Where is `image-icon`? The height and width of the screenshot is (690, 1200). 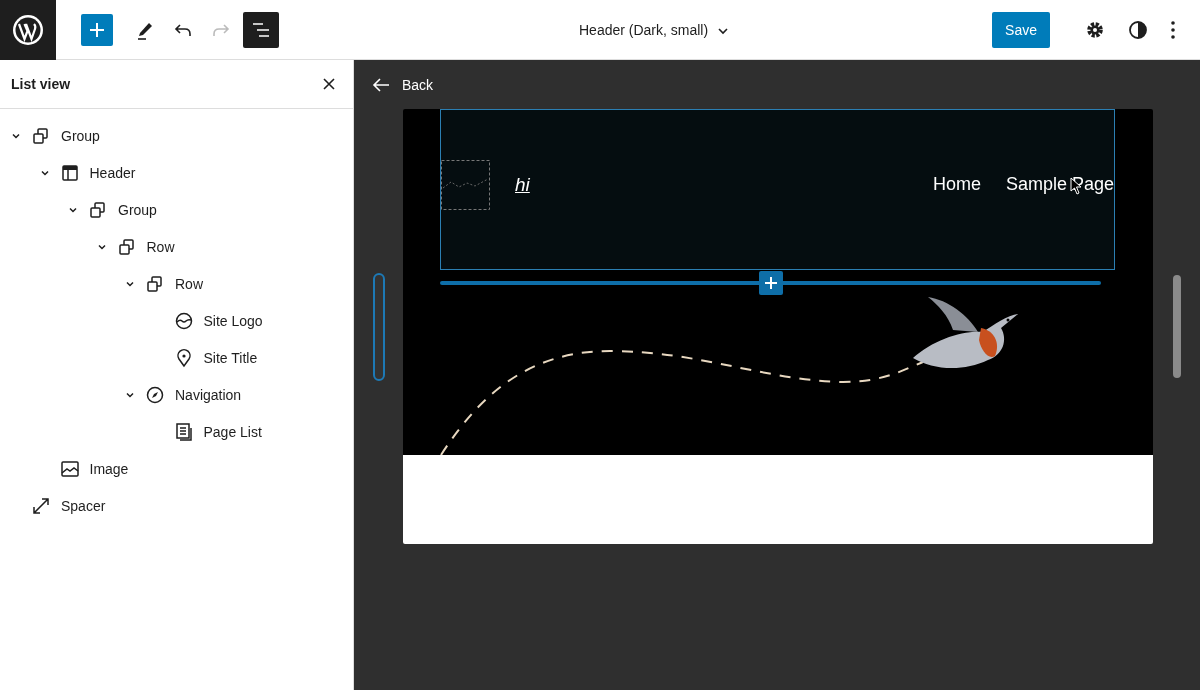
image-icon is located at coordinates (69, 468).